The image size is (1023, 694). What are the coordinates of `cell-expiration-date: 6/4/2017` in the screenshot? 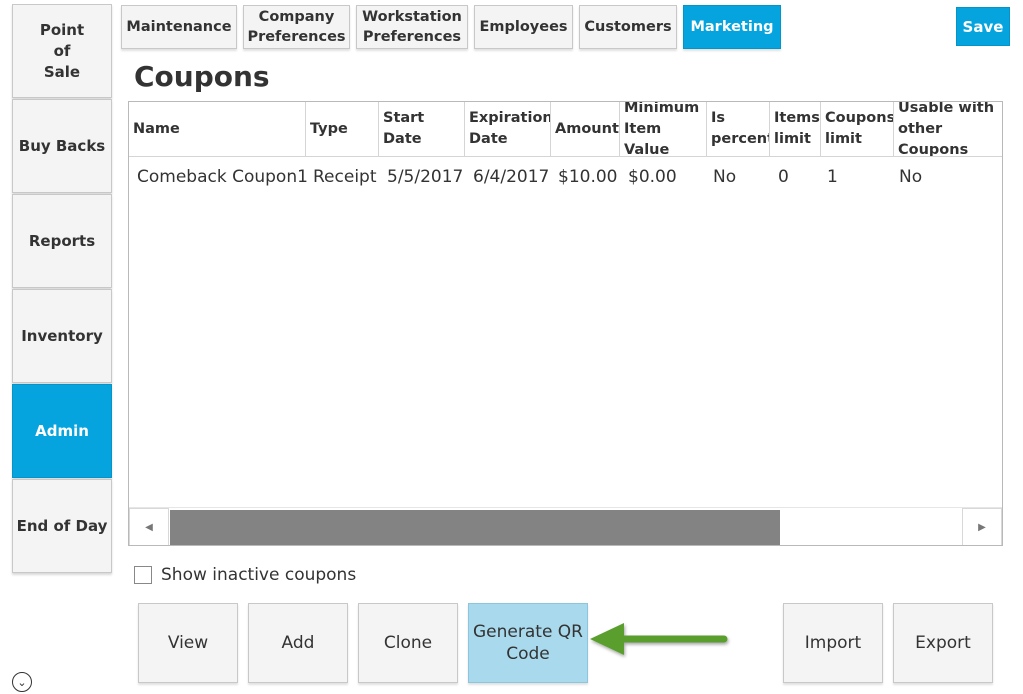 It's located at (511, 177).